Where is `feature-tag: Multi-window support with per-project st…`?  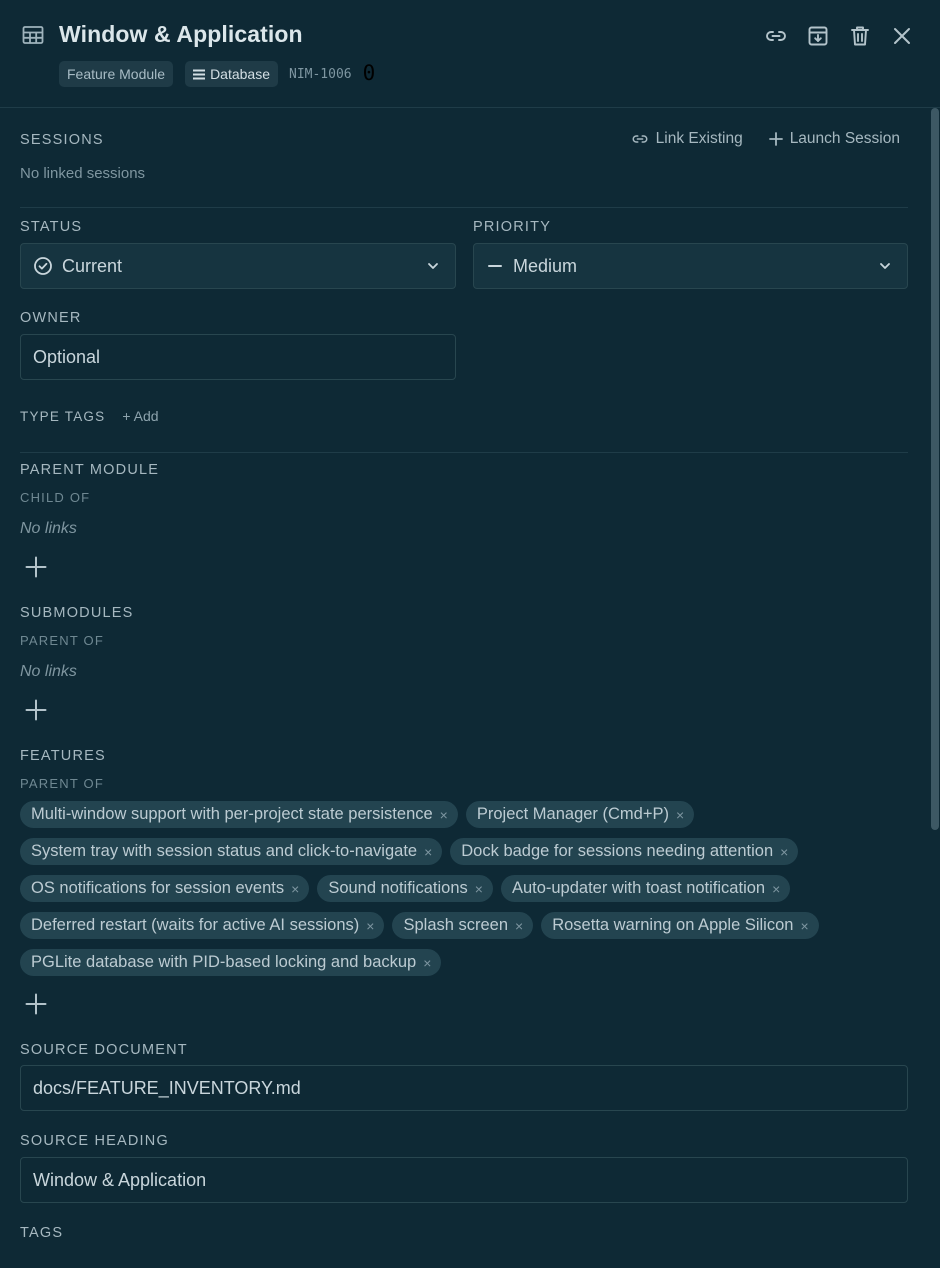 feature-tag: Multi-window support with per-project st… is located at coordinates (239, 814).